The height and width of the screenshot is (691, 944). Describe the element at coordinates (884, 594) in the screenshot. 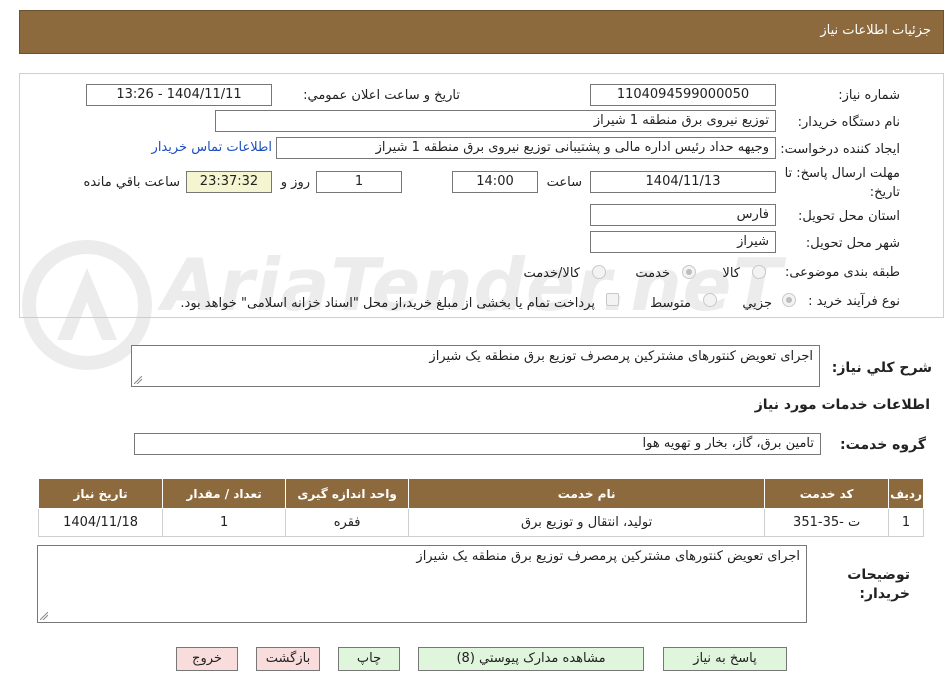

I see `buyer-notes-label-2: خريدار:` at that location.